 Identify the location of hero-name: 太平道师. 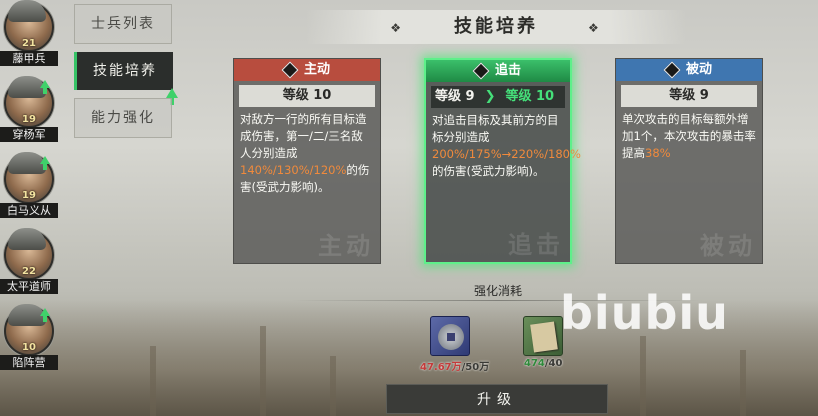
(29, 286).